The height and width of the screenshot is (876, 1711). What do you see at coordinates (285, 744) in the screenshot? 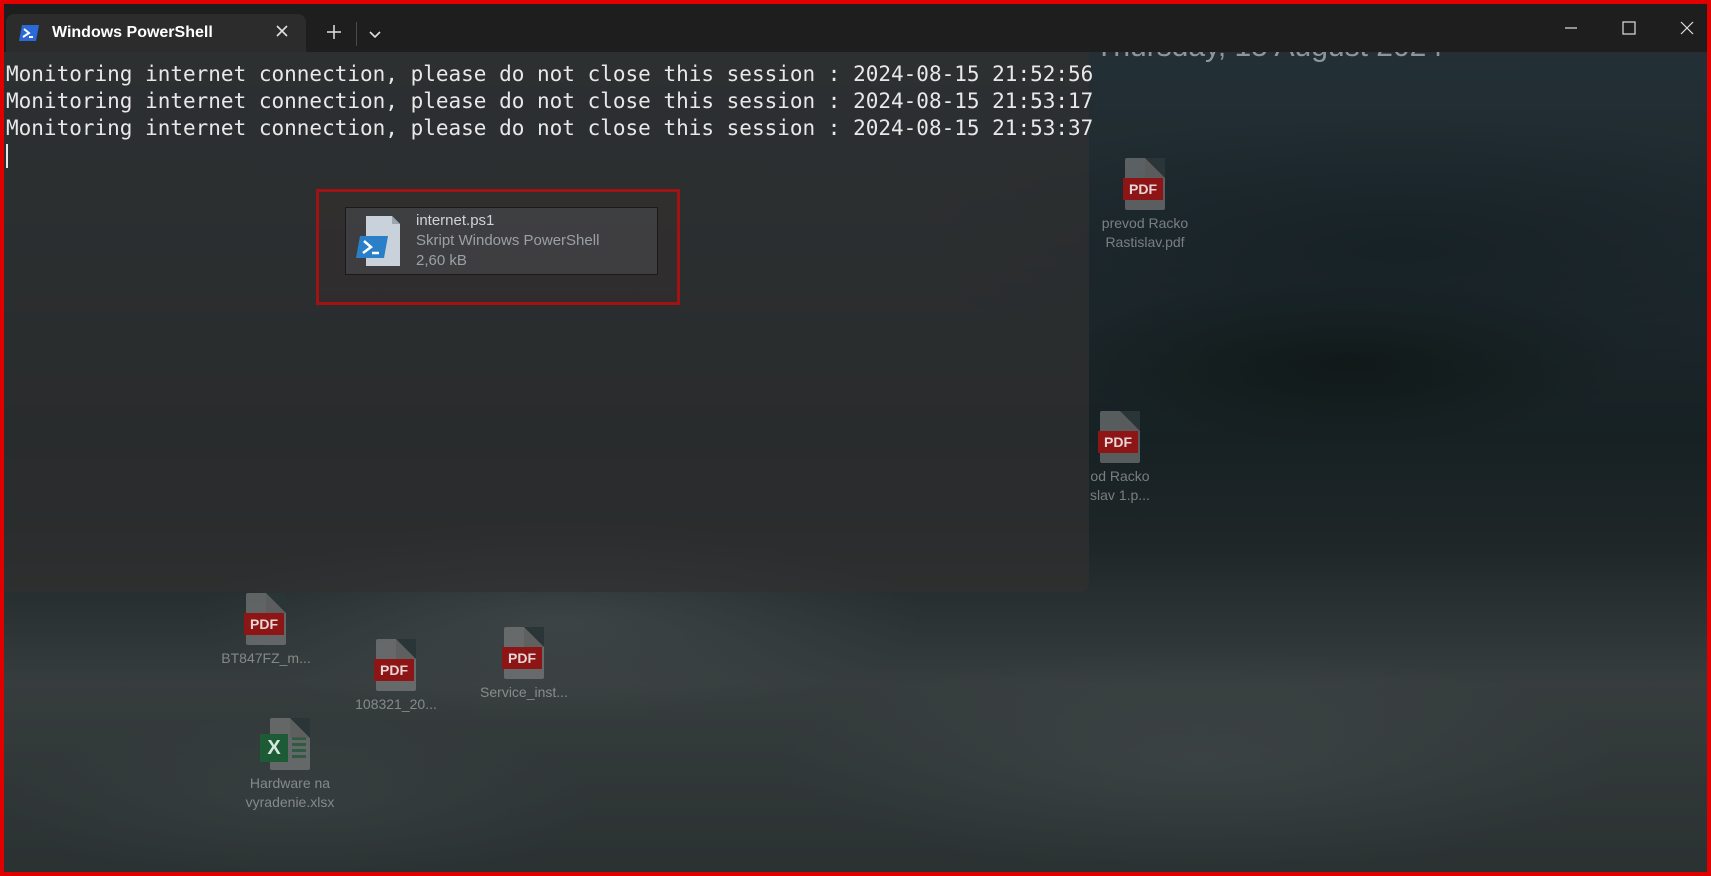
I see `excel-file-icon: X` at bounding box center [285, 744].